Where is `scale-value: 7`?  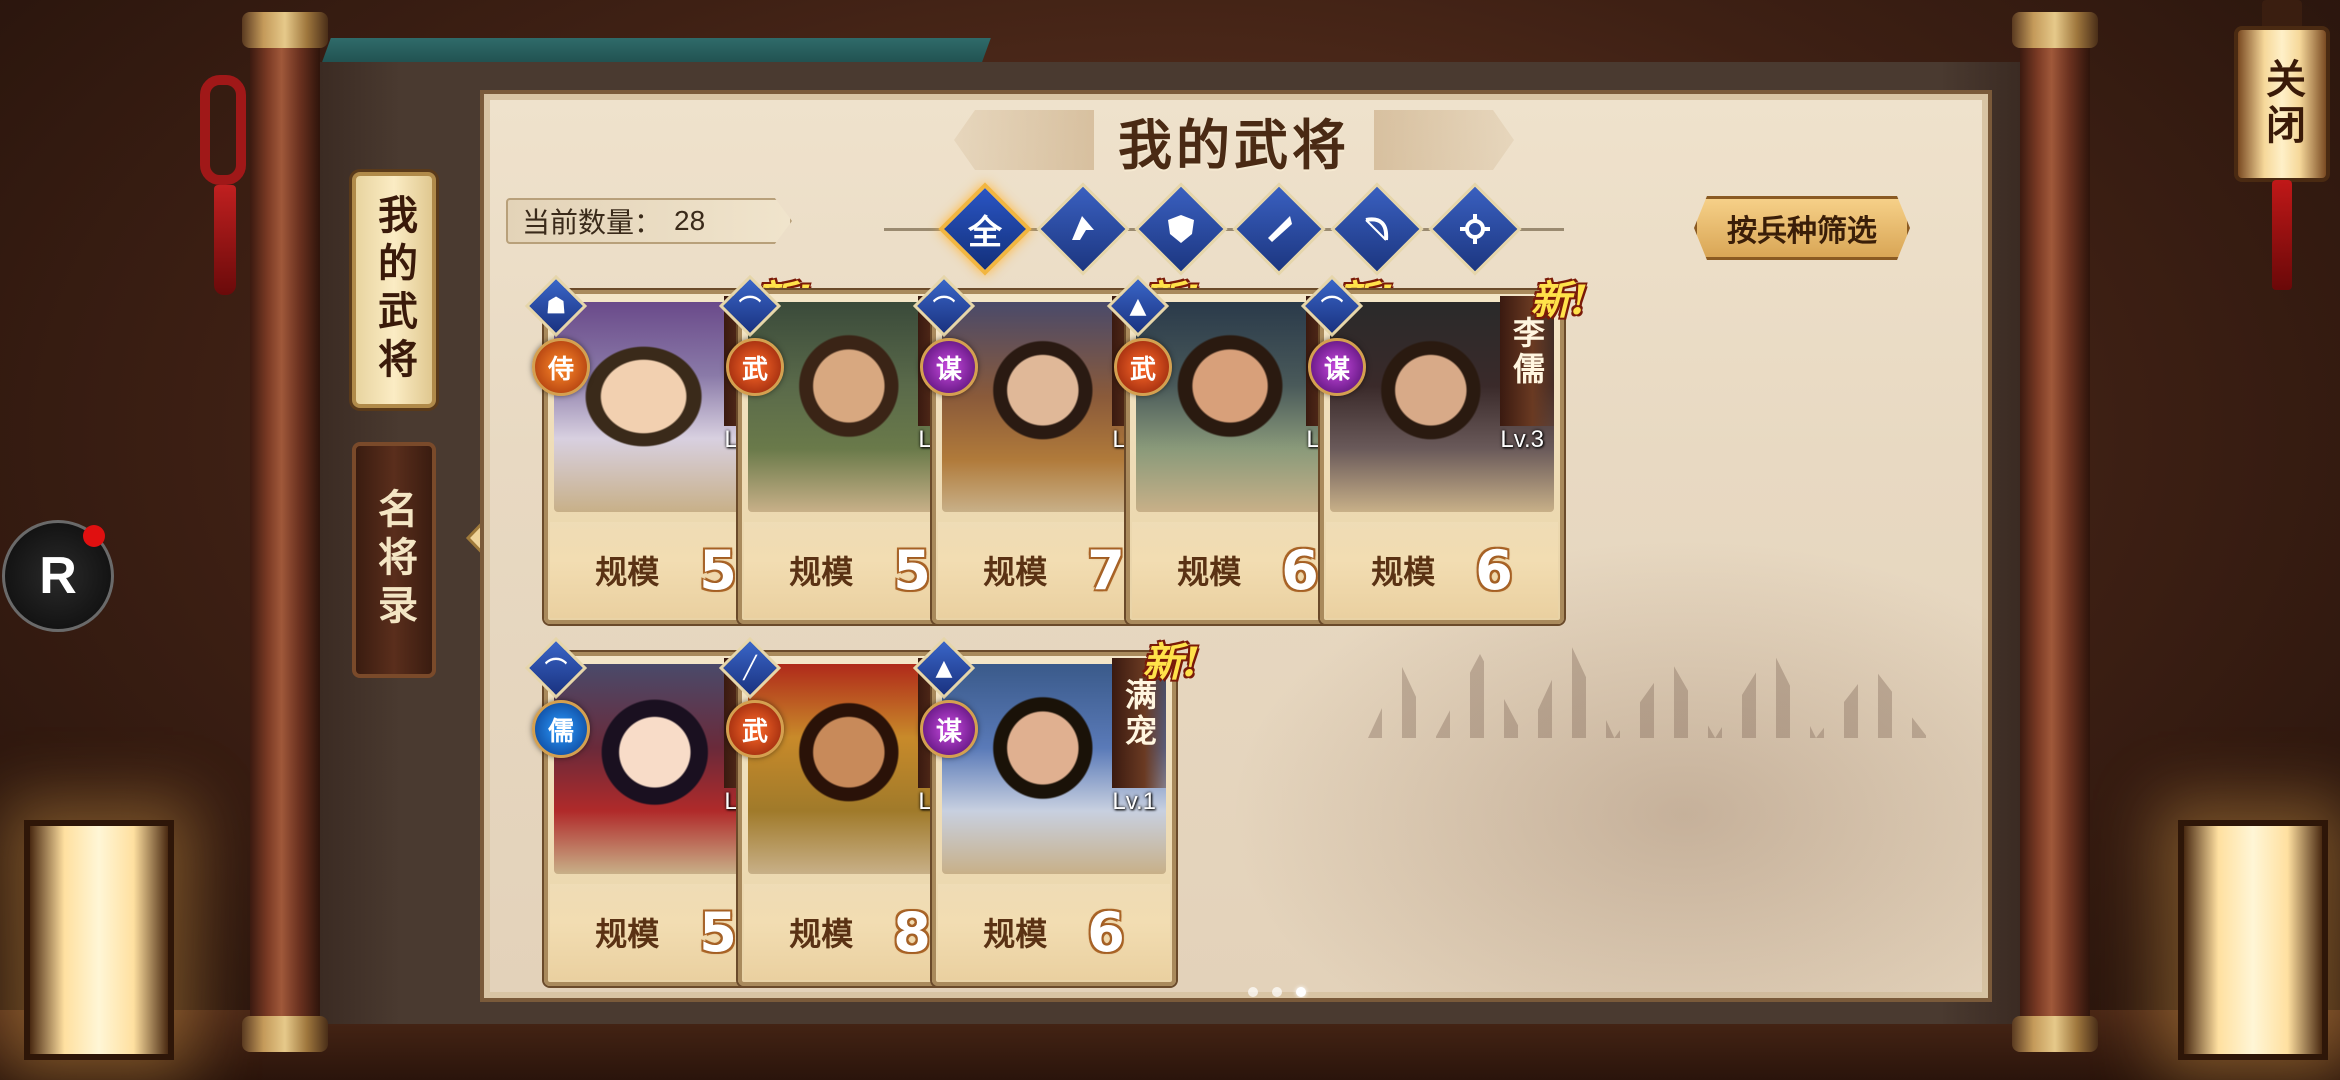
scale-value: 7 is located at coordinates (1106, 570).